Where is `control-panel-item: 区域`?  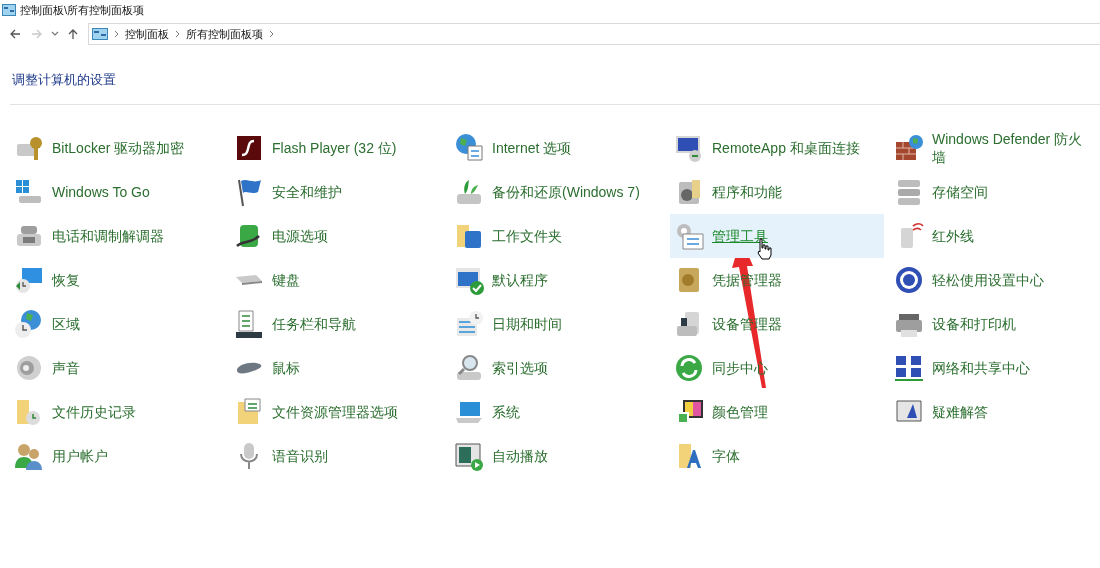 control-panel-item: 区域 is located at coordinates (117, 324).